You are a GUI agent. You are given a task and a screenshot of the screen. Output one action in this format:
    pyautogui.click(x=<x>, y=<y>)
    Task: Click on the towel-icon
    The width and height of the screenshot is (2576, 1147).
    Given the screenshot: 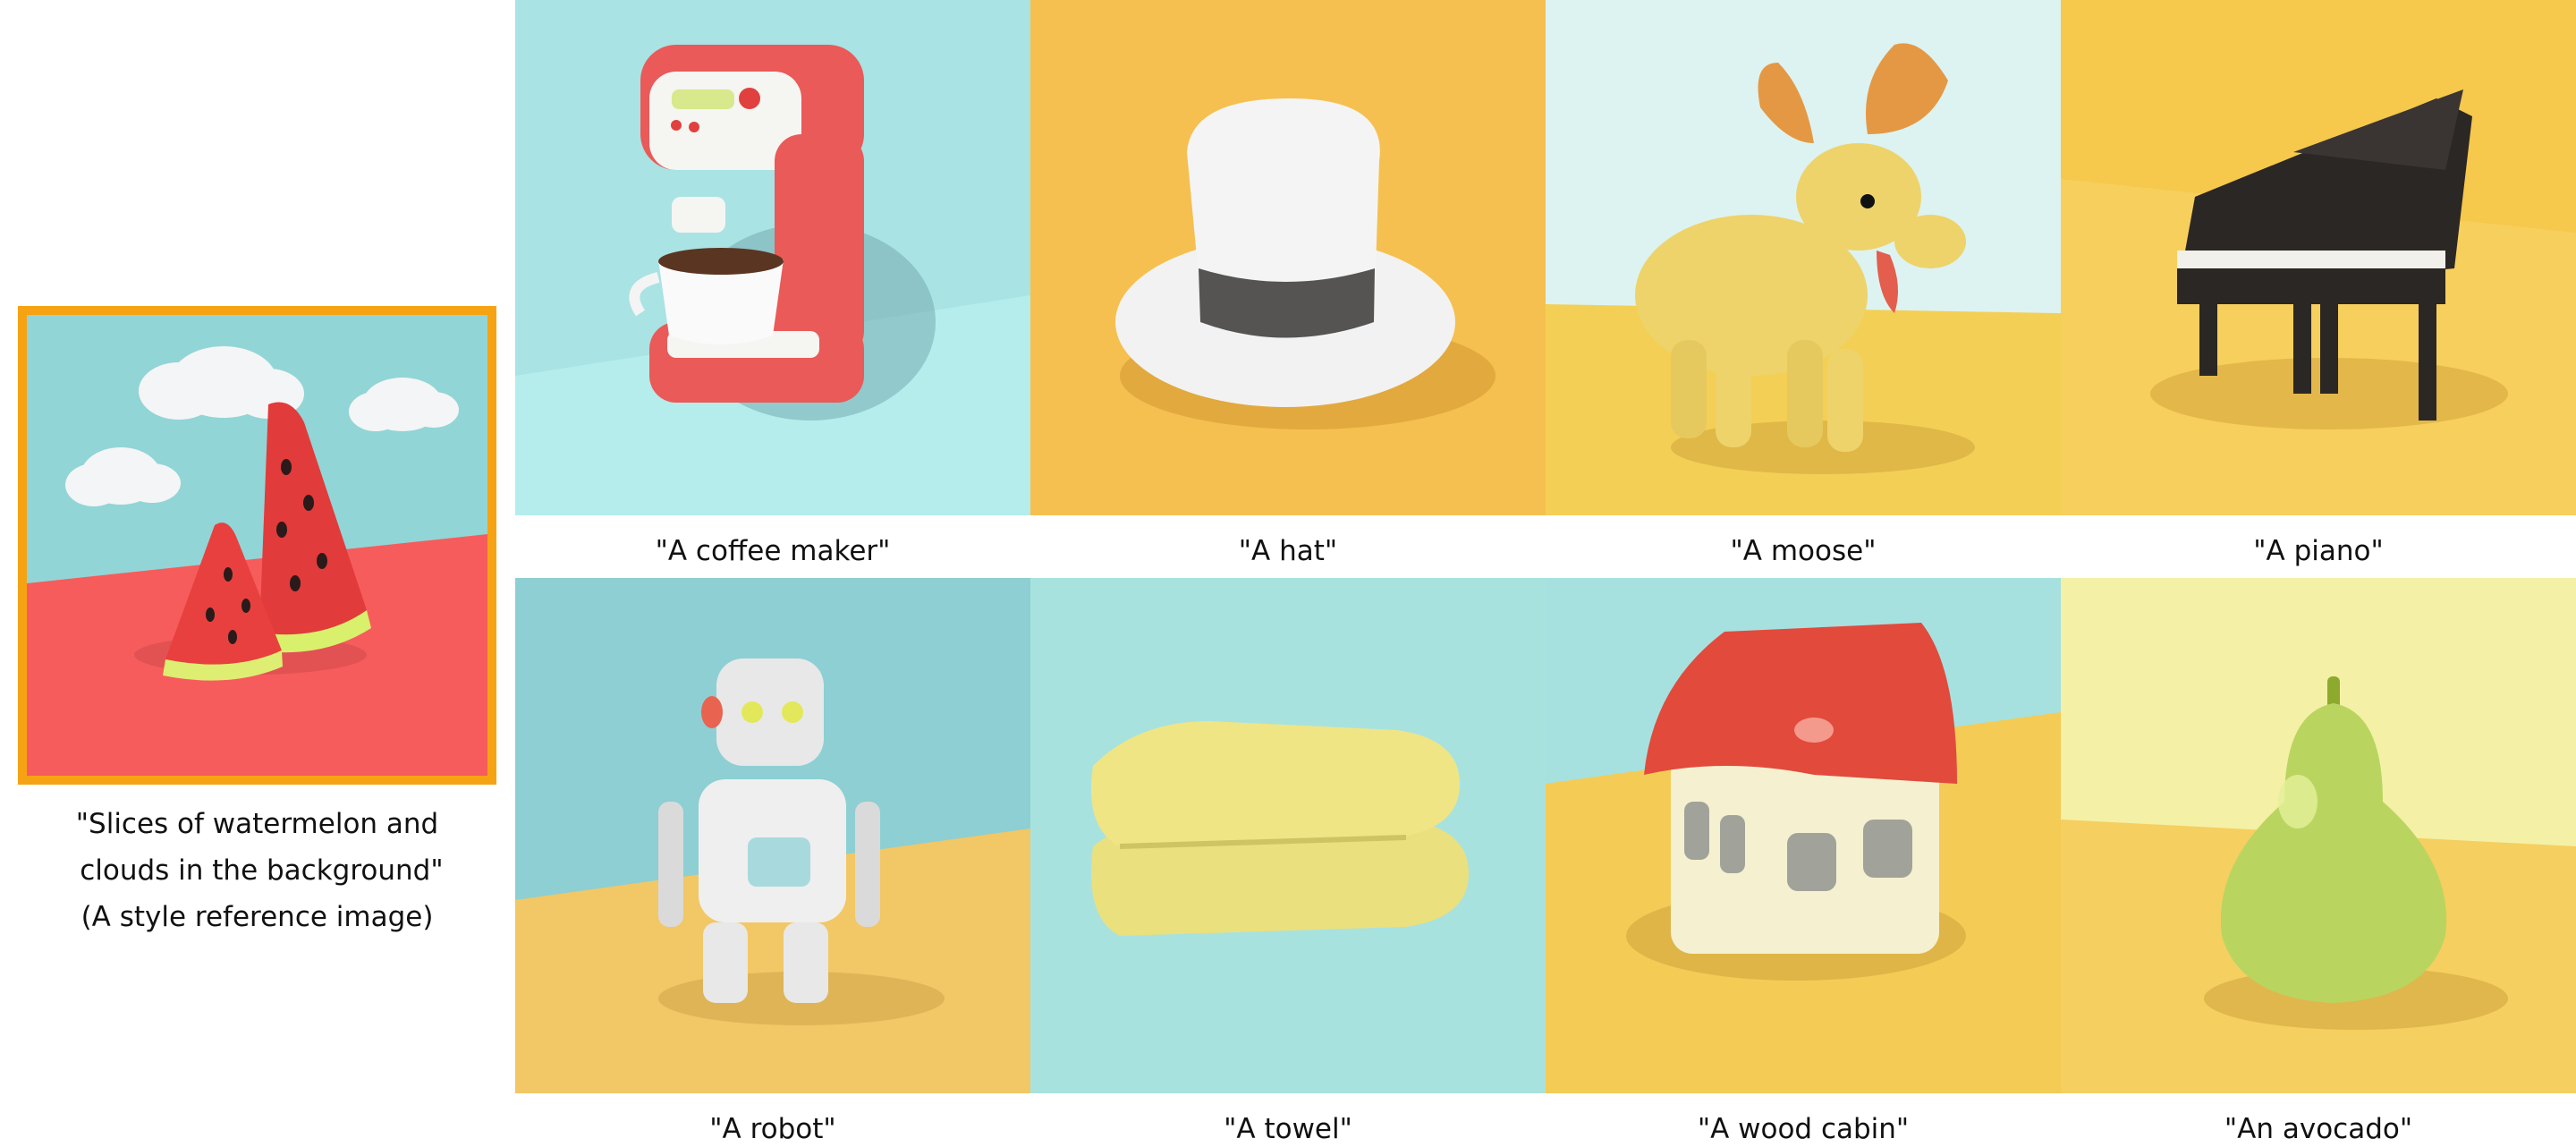 What is the action you would take?
    pyautogui.click(x=1280, y=828)
    